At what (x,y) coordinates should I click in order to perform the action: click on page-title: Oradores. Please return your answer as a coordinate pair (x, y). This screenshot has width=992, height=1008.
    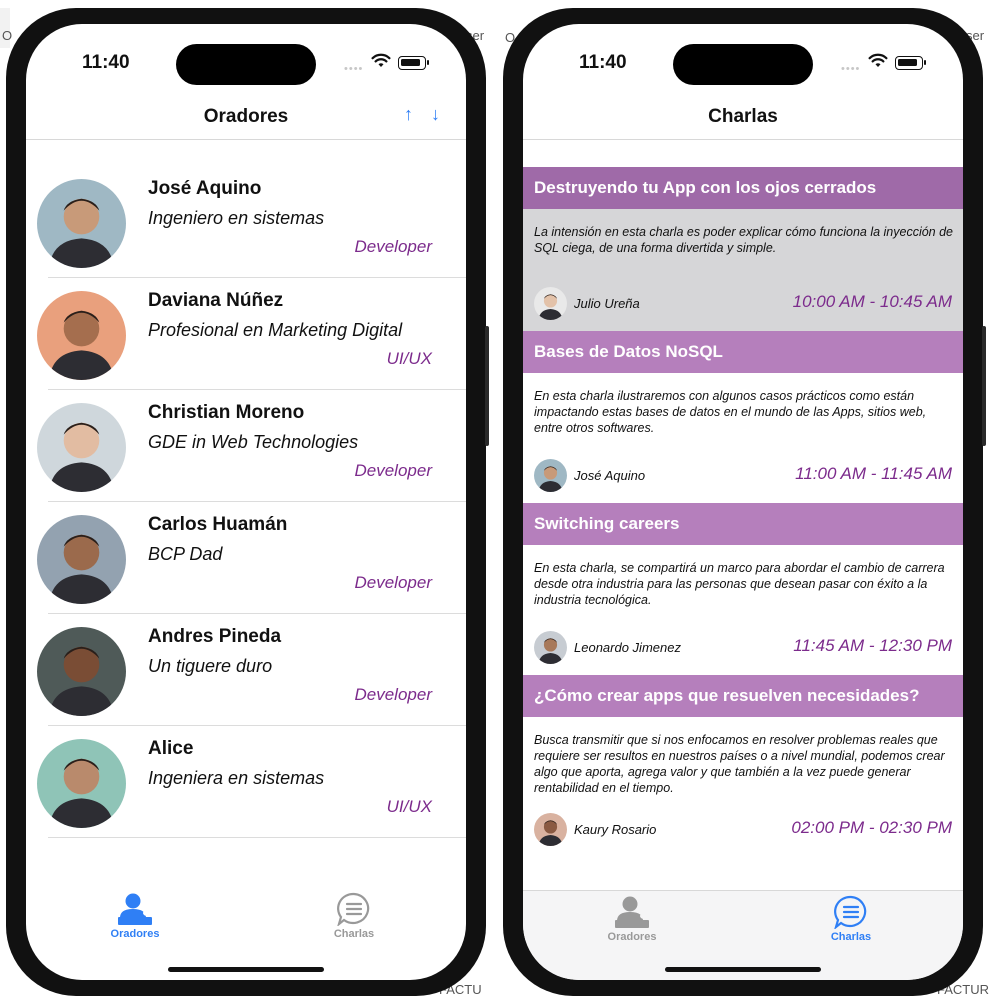
    Looking at the image, I should click on (246, 116).